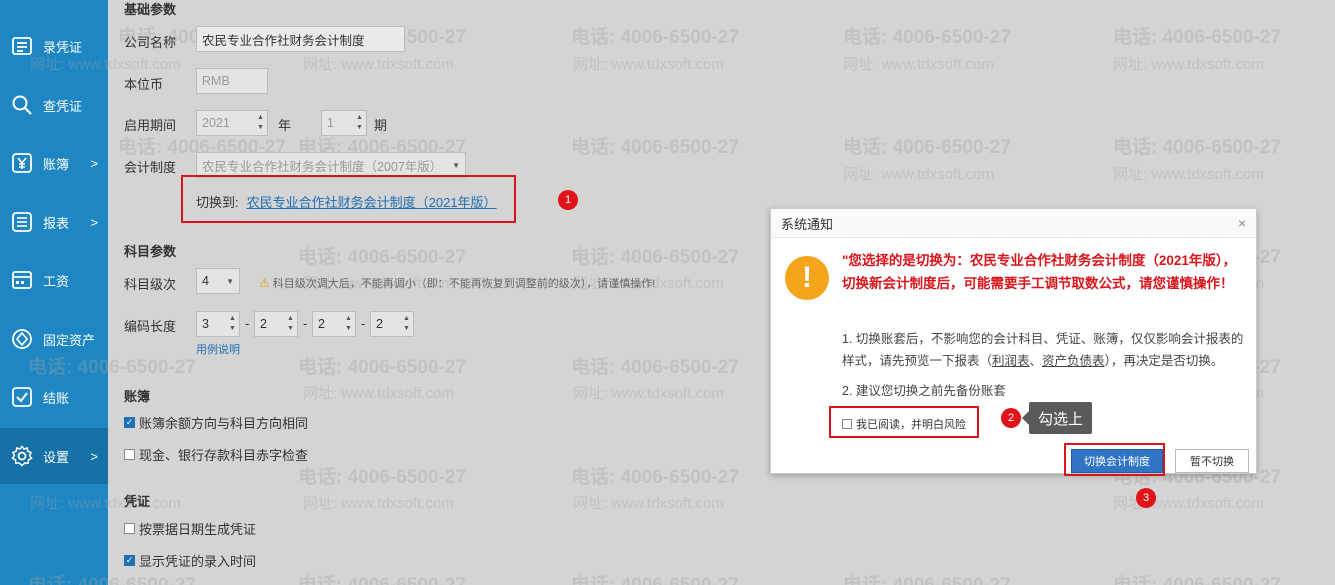  What do you see at coordinates (392, 324) in the screenshot?
I see `code-length-stepper-4: 2 ▲ ▼` at bounding box center [392, 324].